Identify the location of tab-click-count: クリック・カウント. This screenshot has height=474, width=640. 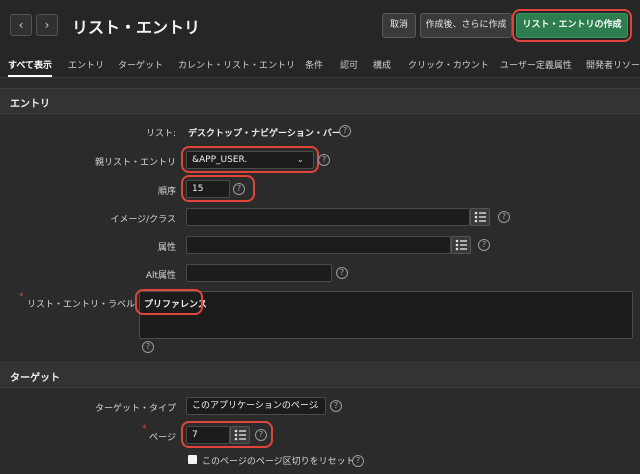
(448, 64).